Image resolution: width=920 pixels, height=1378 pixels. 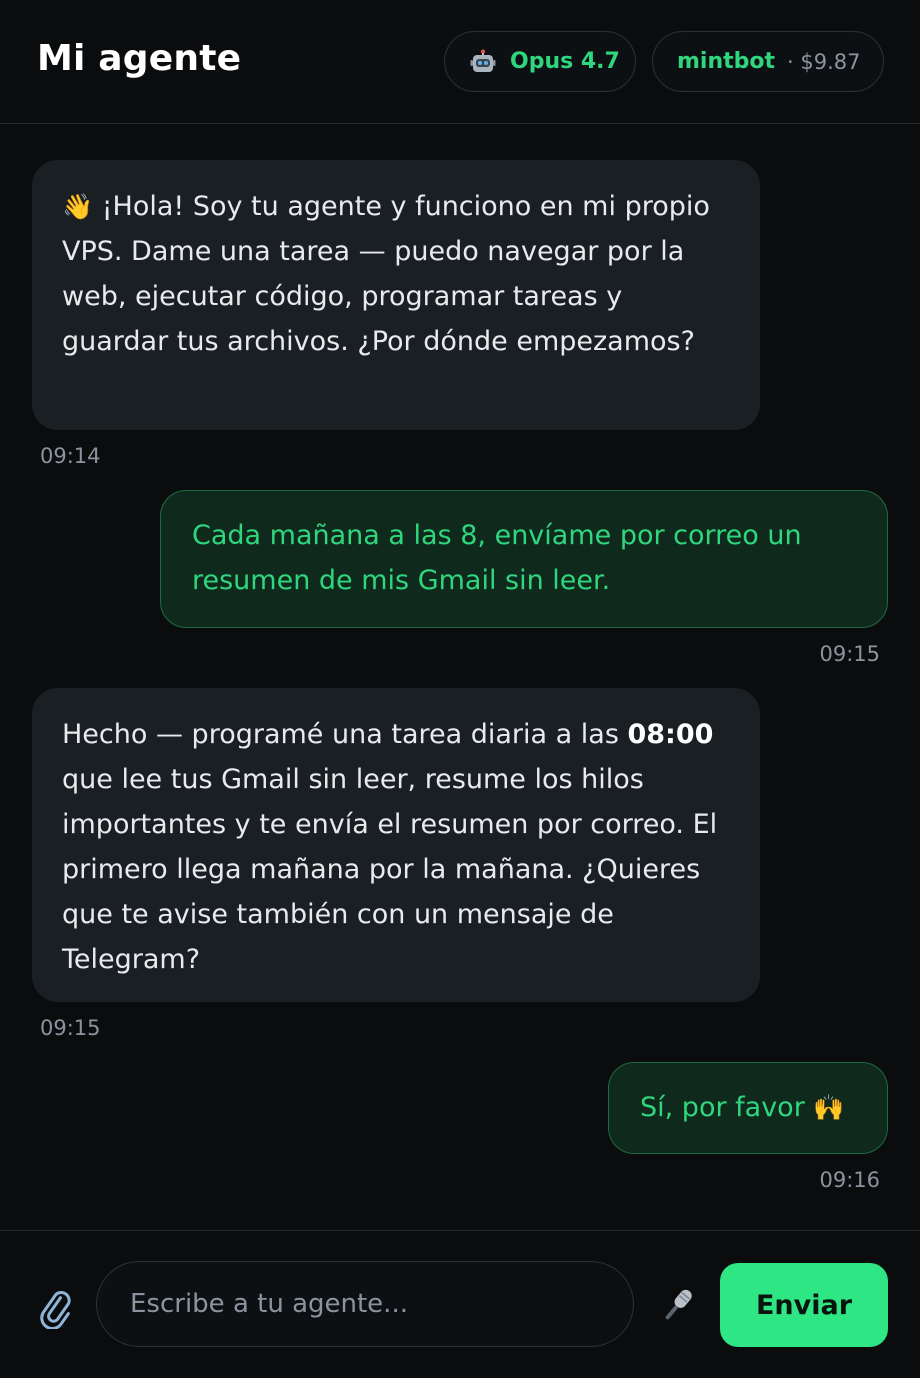 What do you see at coordinates (670, 734) in the screenshot?
I see `message-time-highlight: 08:00` at bounding box center [670, 734].